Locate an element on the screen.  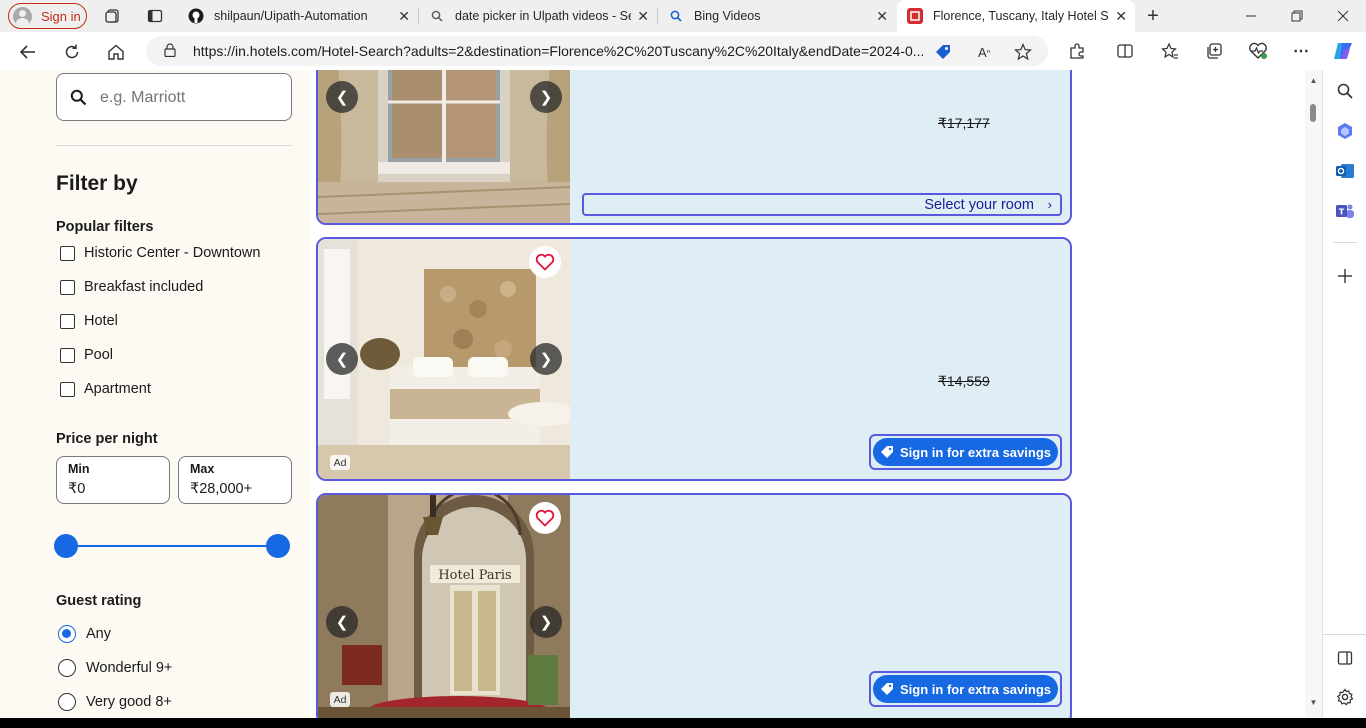
tab-title: date picker in Ulpath videos - Se is located at coordinates (543, 16).